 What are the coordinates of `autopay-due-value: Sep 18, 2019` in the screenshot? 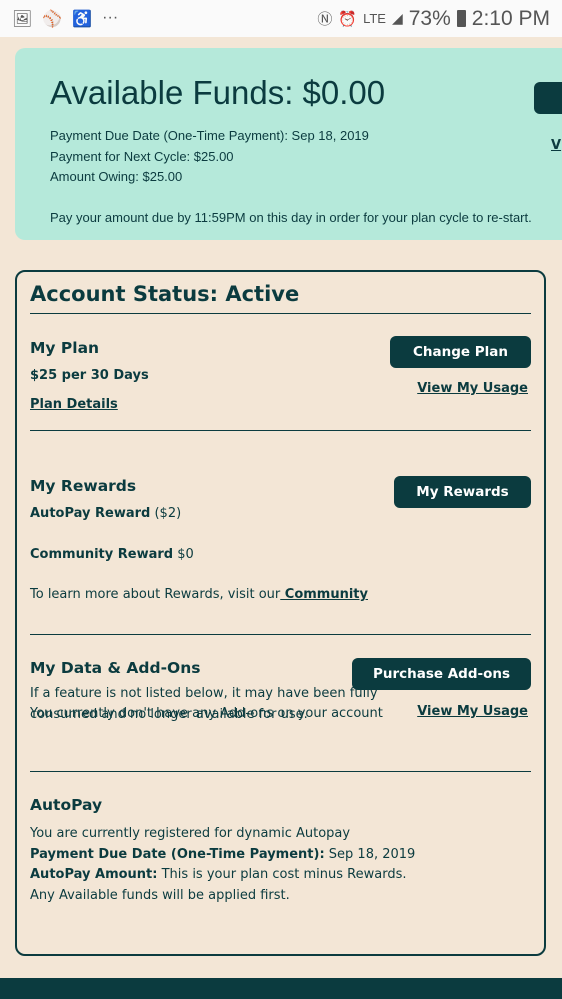 It's located at (370, 854).